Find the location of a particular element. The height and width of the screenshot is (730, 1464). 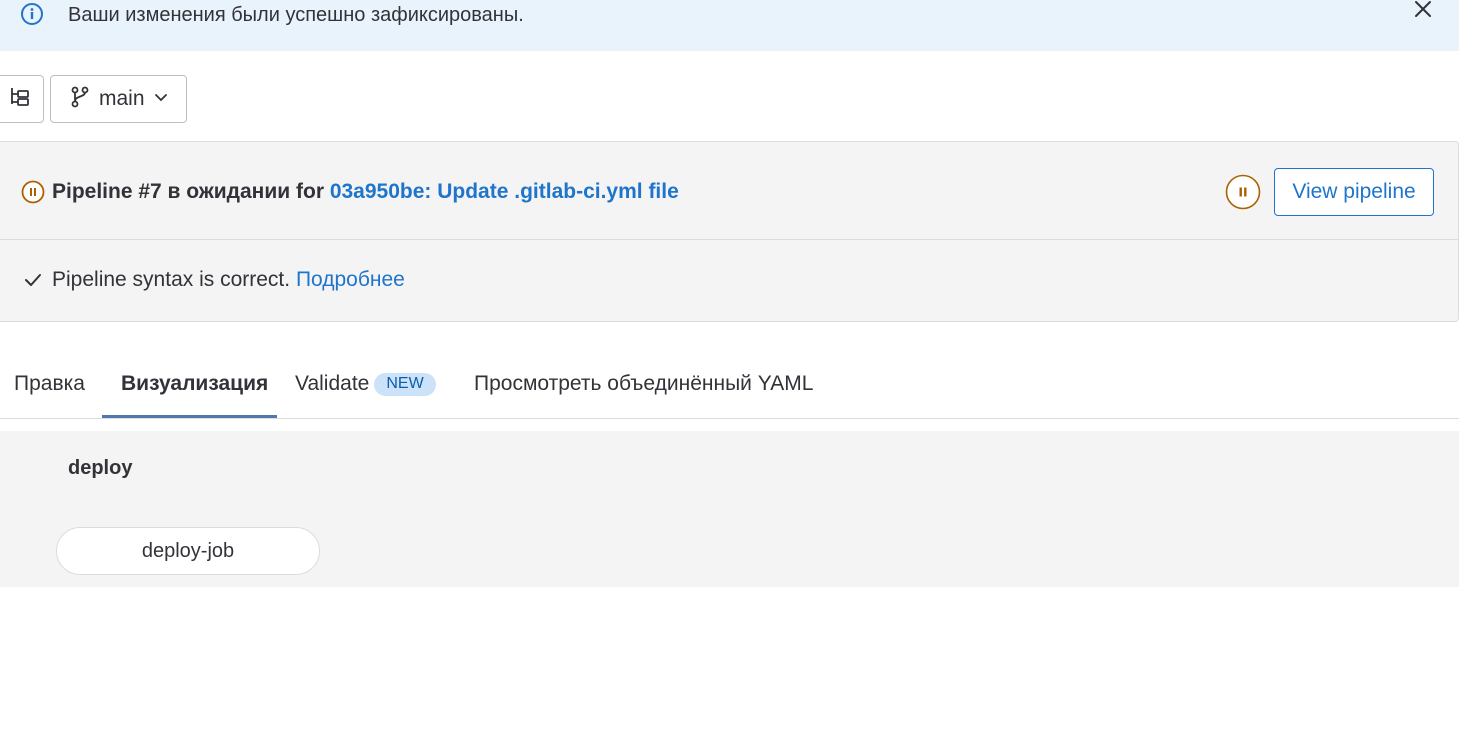

syntax-message: Pipeline syntax is correct. Подробнее is located at coordinates (228, 280).